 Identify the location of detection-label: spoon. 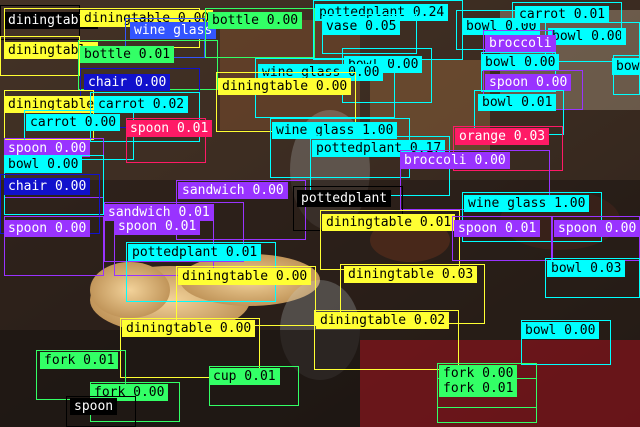
(94, 406).